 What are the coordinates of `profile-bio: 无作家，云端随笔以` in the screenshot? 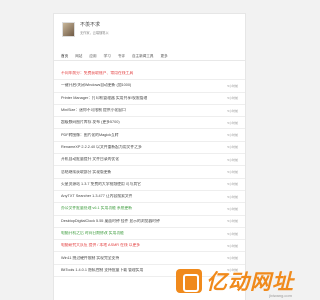 It's located at (94, 33).